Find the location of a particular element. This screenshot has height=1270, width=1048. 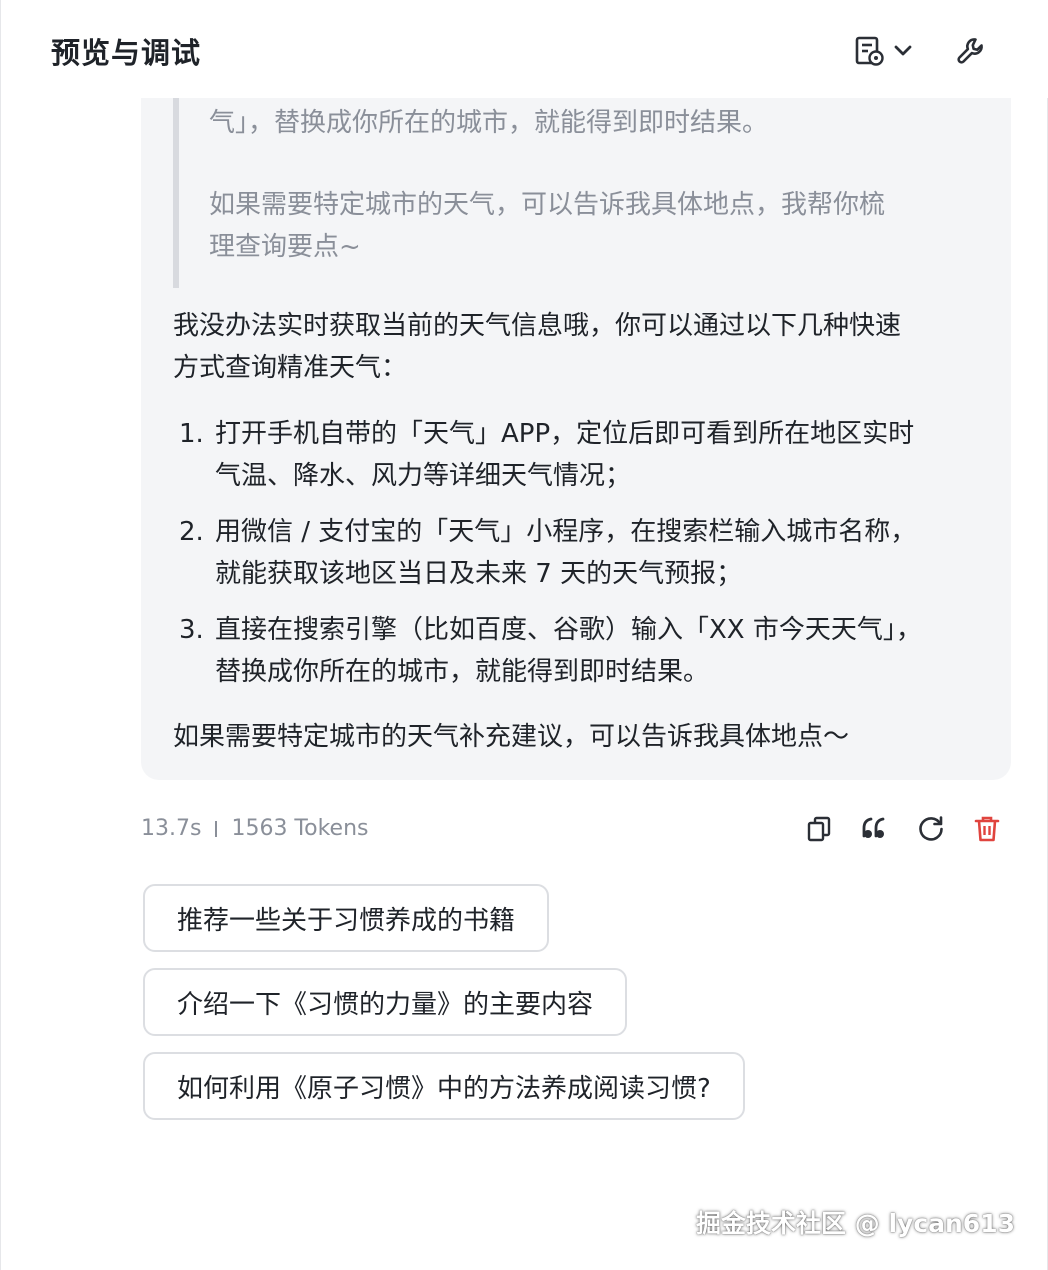

response-time: 13.7s is located at coordinates (171, 828).